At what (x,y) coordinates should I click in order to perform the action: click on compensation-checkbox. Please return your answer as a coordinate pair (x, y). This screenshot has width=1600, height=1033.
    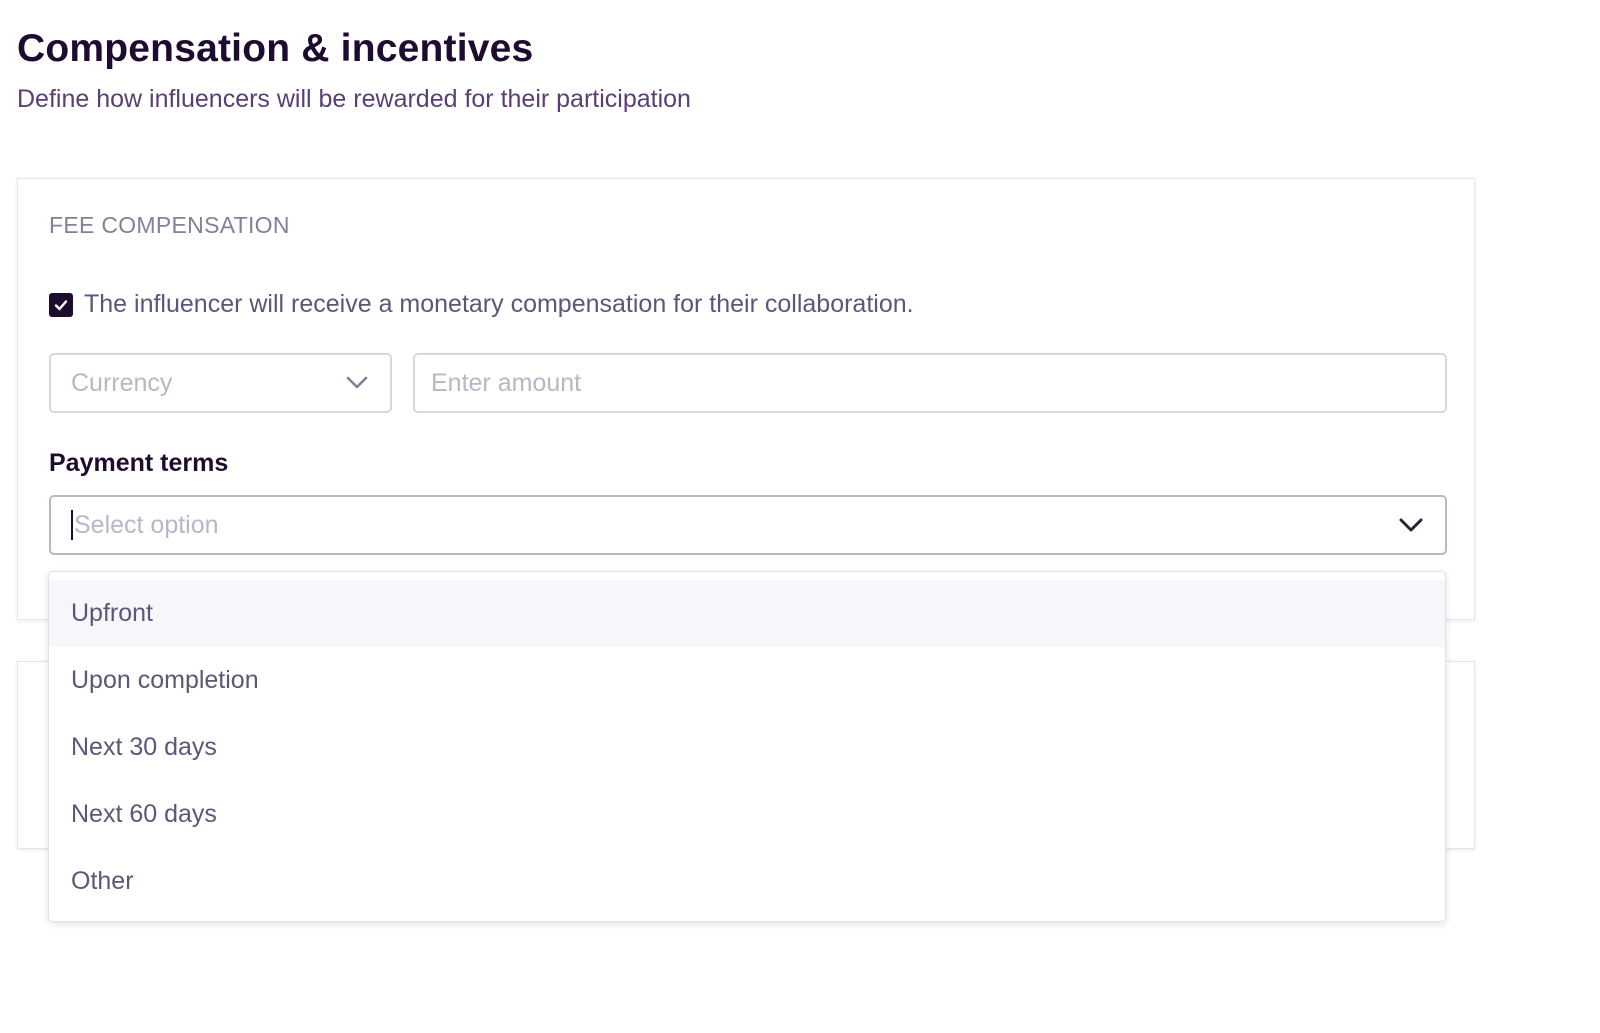
    Looking at the image, I should click on (61, 304).